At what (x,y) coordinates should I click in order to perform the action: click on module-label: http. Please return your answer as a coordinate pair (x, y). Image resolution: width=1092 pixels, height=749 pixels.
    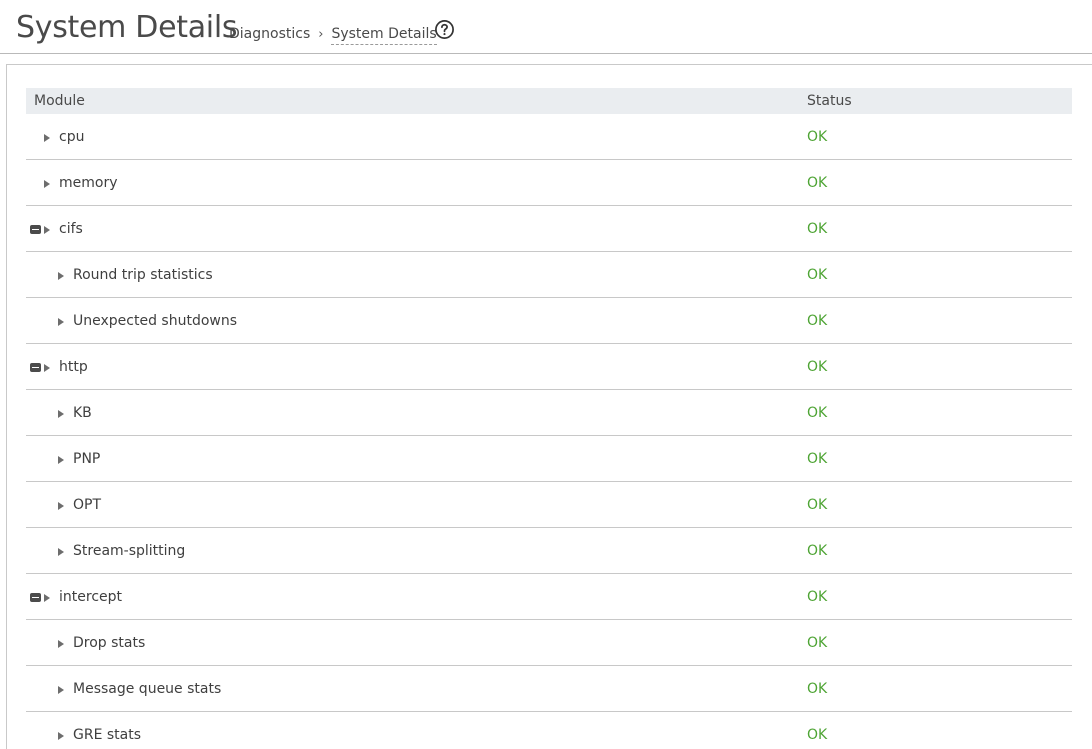
    Looking at the image, I should click on (73, 367).